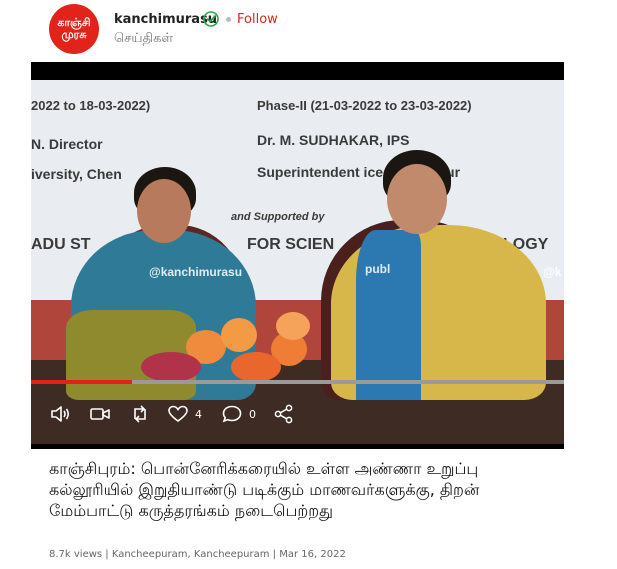 The image size is (617, 569). I want to click on follow-button: Follow, so click(257, 19).